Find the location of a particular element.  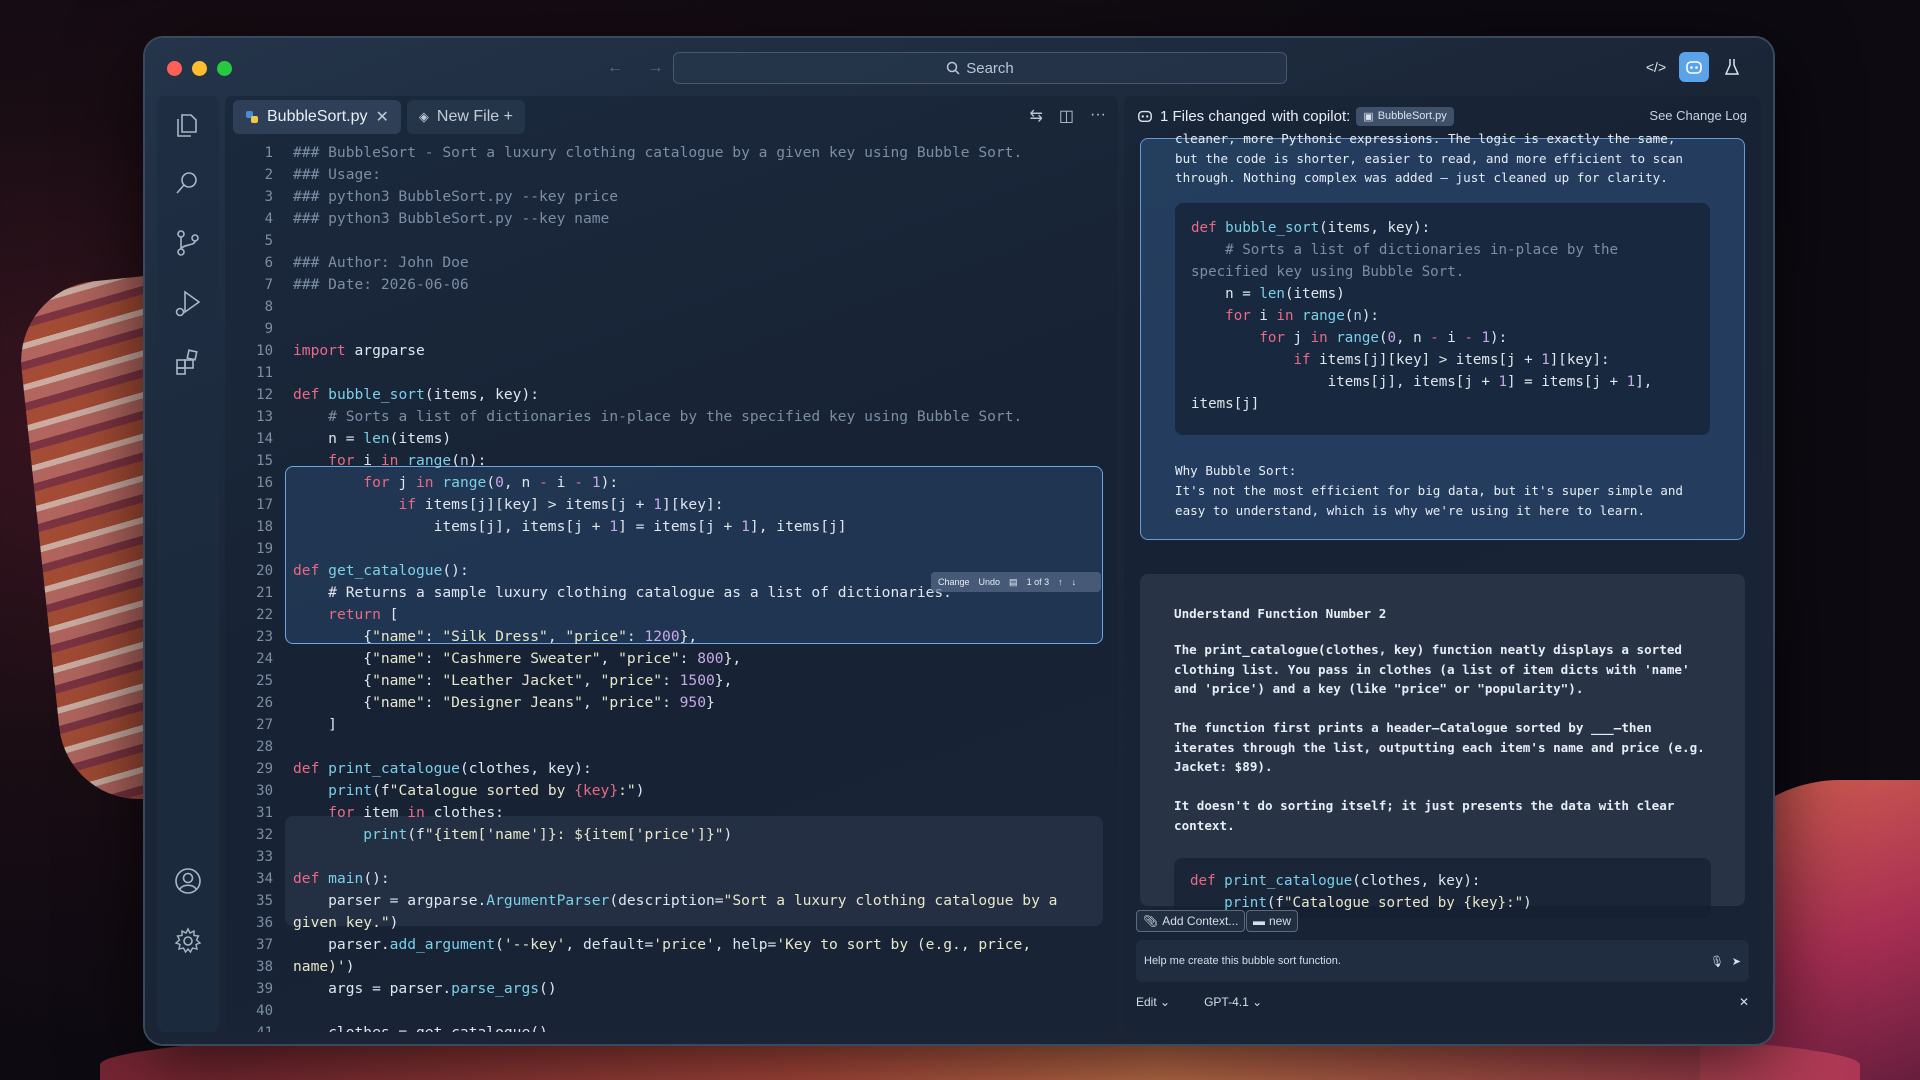

line-number: 6 is located at coordinates (268, 263).